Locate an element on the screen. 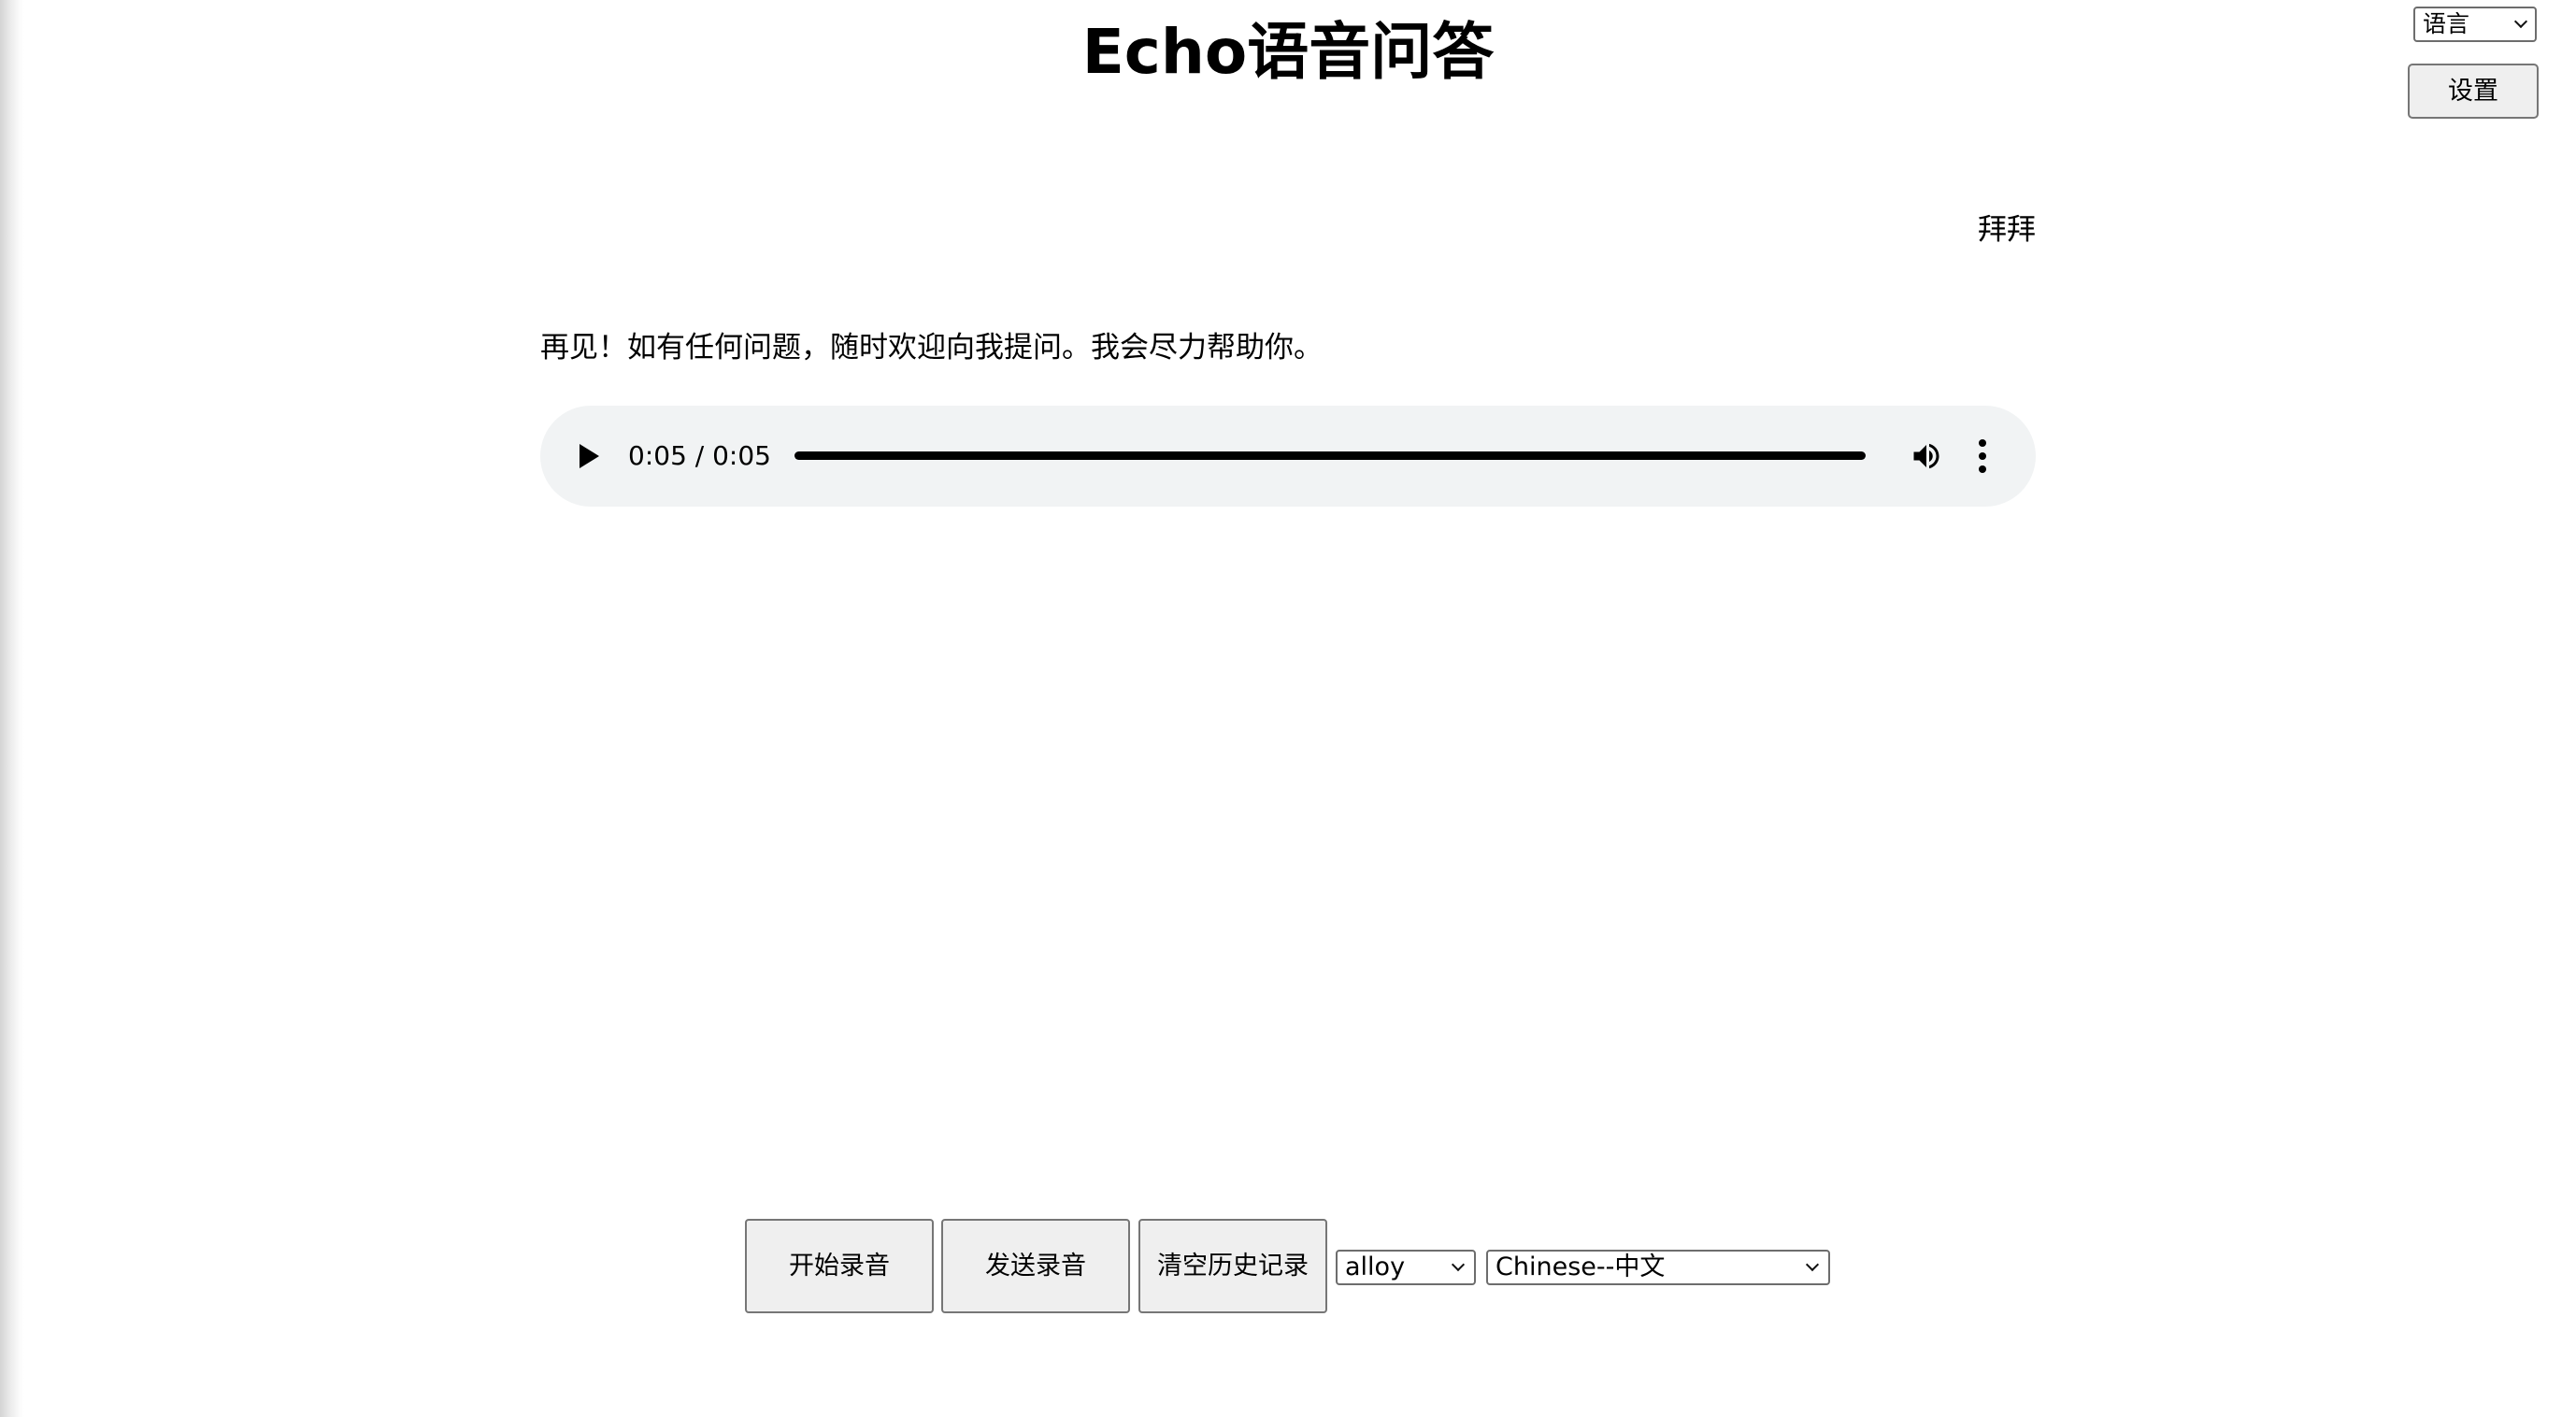 The height and width of the screenshot is (1417, 2576). voice-select: alloy is located at coordinates (1406, 1268).